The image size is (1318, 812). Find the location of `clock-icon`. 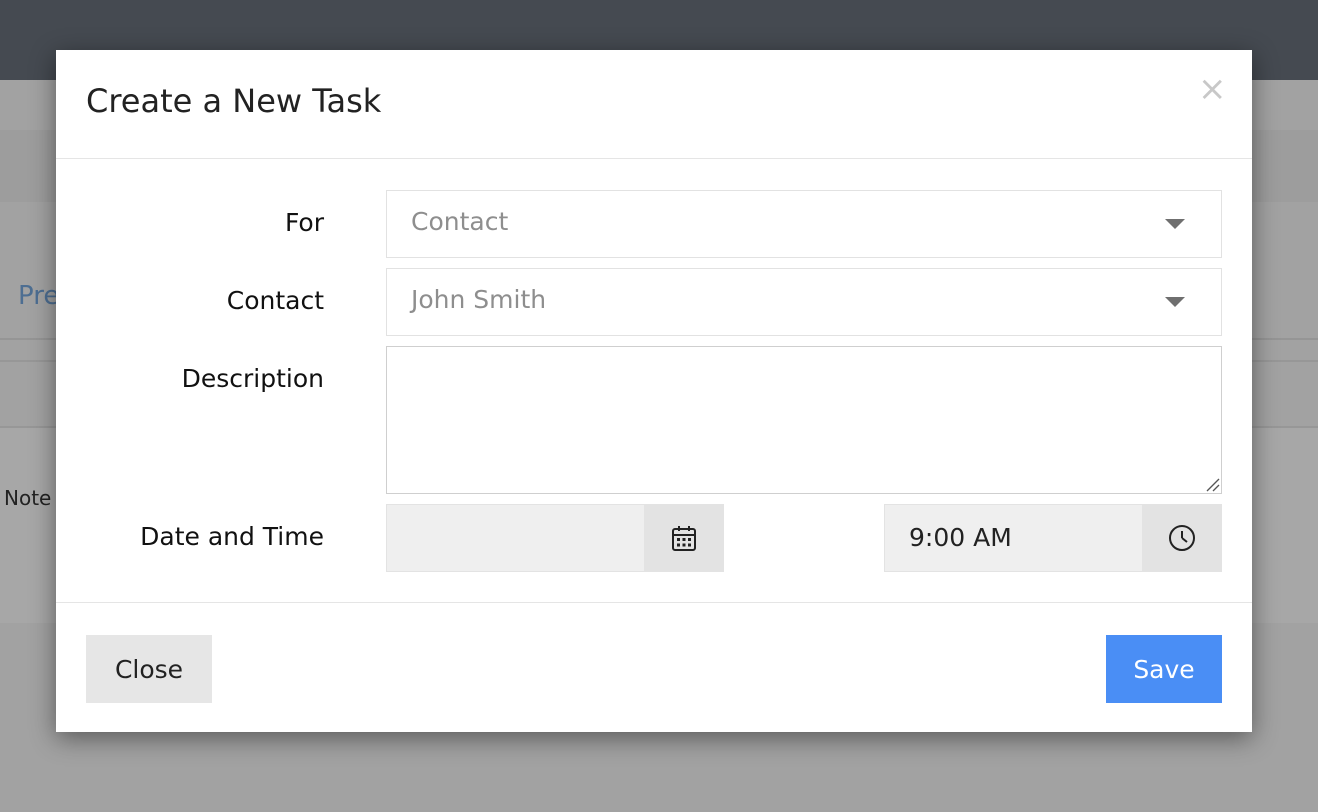

clock-icon is located at coordinates (1182, 538).